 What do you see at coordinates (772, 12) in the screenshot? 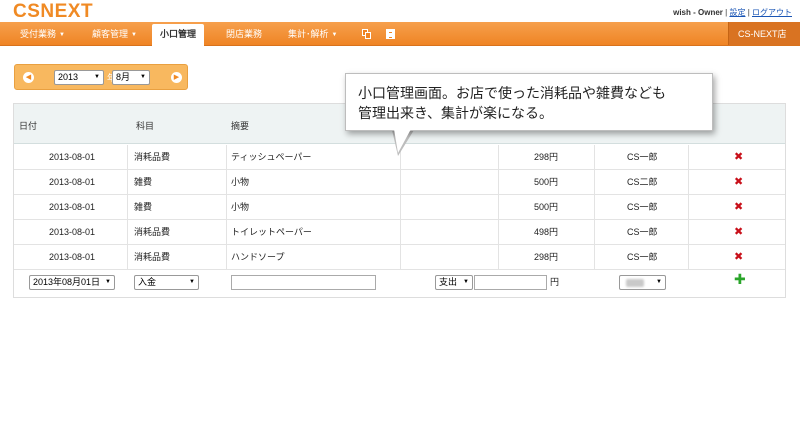
I see `logout-link: ログアウト` at bounding box center [772, 12].